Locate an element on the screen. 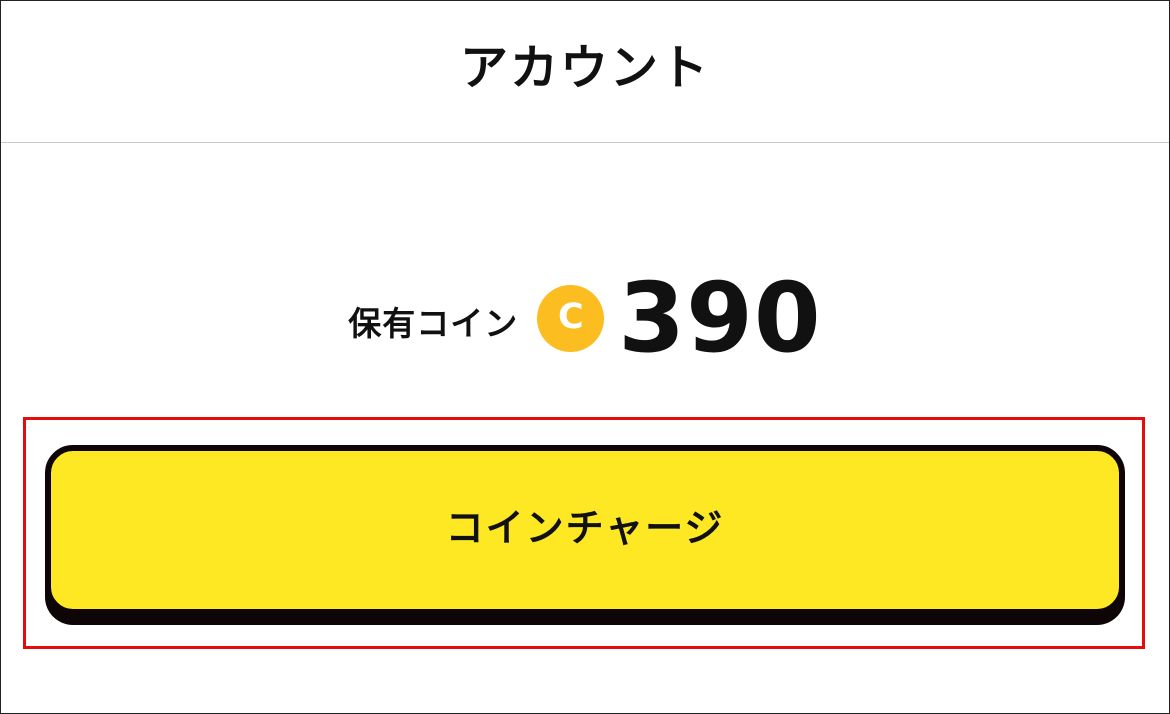  balance-label: 保有コイン is located at coordinates (433, 323).